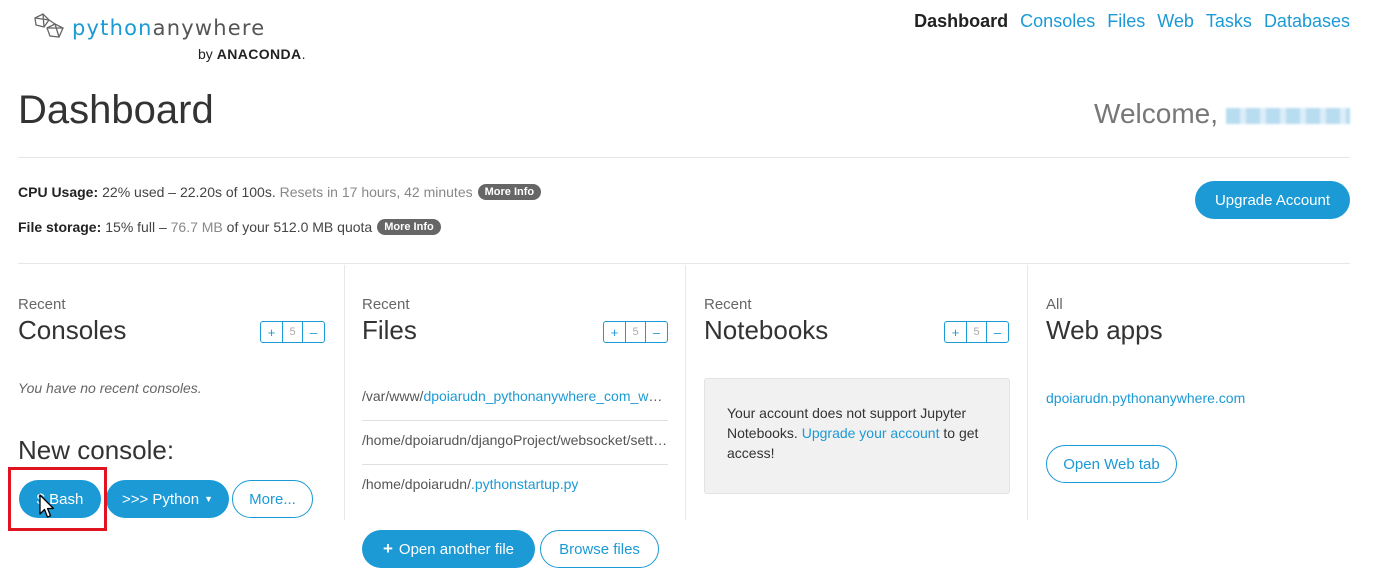  Describe the element at coordinates (96, 450) in the screenshot. I see `new-console-heading: New console:` at that location.